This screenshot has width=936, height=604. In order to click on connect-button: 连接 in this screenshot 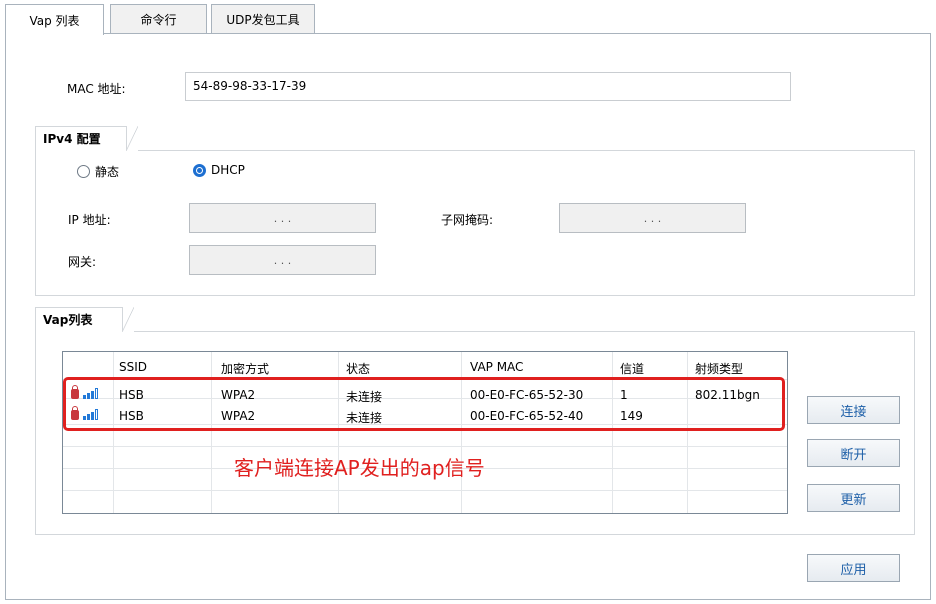, I will do `click(853, 410)`.